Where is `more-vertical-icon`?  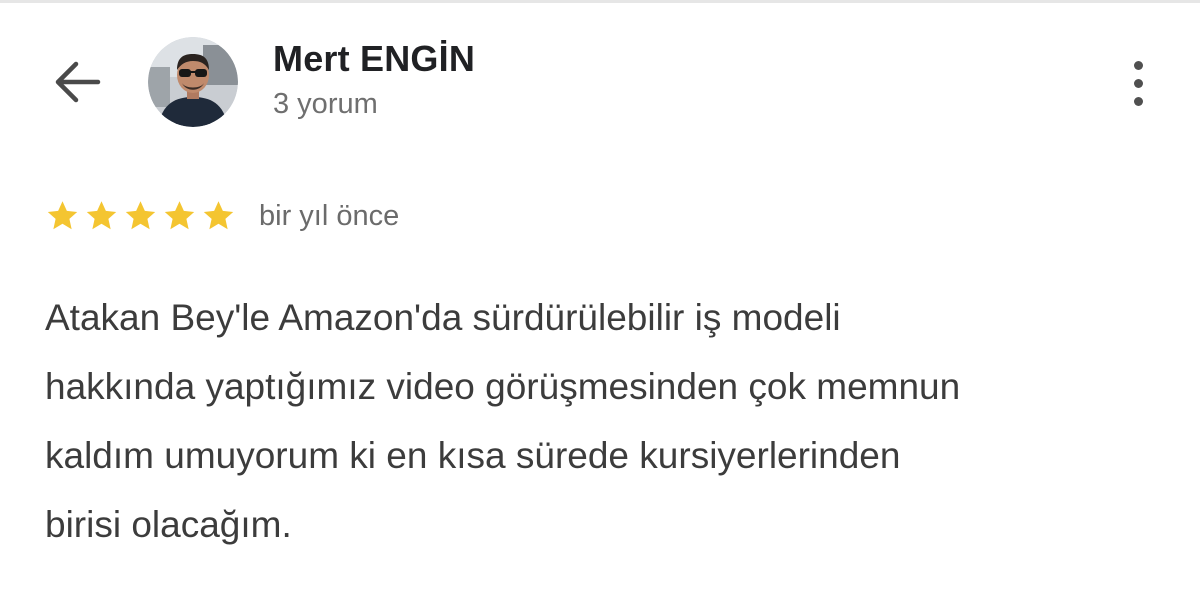 more-vertical-icon is located at coordinates (1138, 65).